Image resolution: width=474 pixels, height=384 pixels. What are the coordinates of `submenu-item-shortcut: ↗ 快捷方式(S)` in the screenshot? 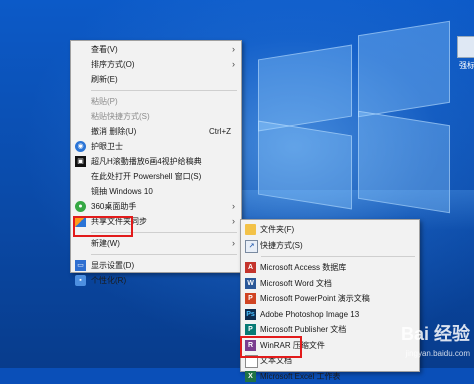 It's located at (330, 246).